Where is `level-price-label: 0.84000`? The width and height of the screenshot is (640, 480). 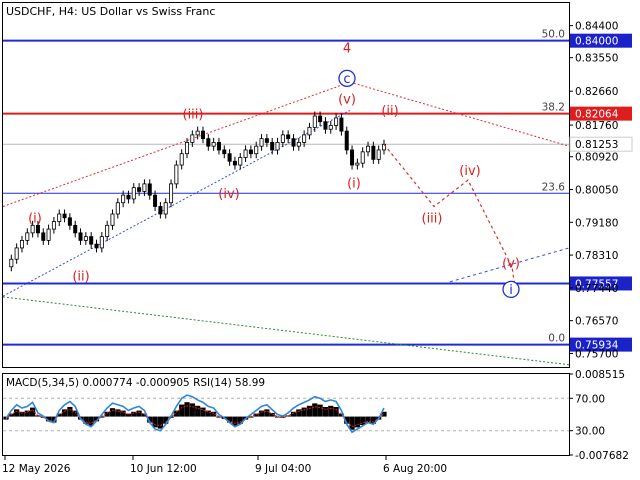
level-price-label: 0.84000 is located at coordinates (596, 42).